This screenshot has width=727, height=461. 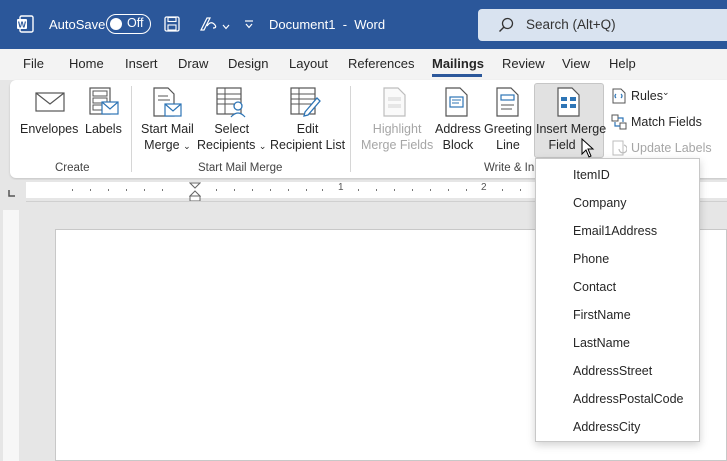 What do you see at coordinates (307, 137) in the screenshot?
I see `edit-recipient-list-button: Edit Recipient List` at bounding box center [307, 137].